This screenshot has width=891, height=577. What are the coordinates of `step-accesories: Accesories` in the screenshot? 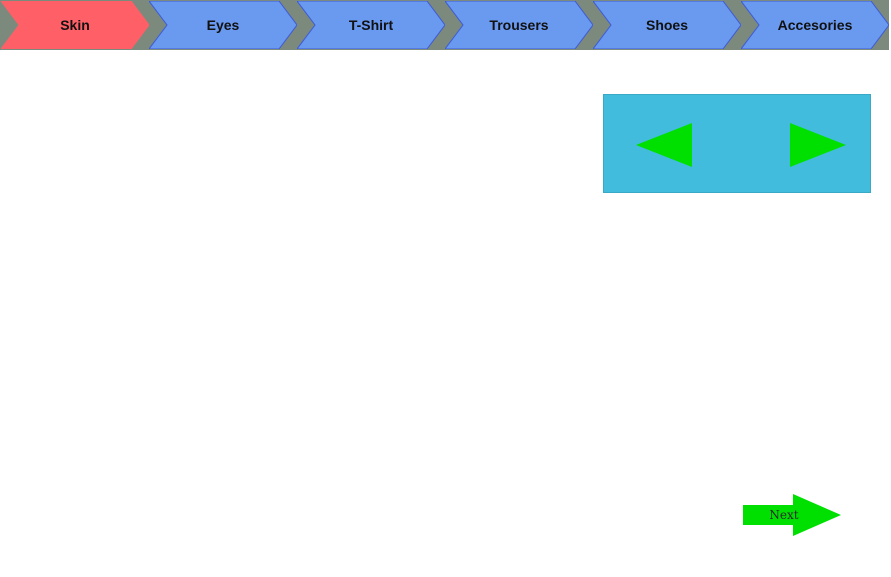 It's located at (815, 25).